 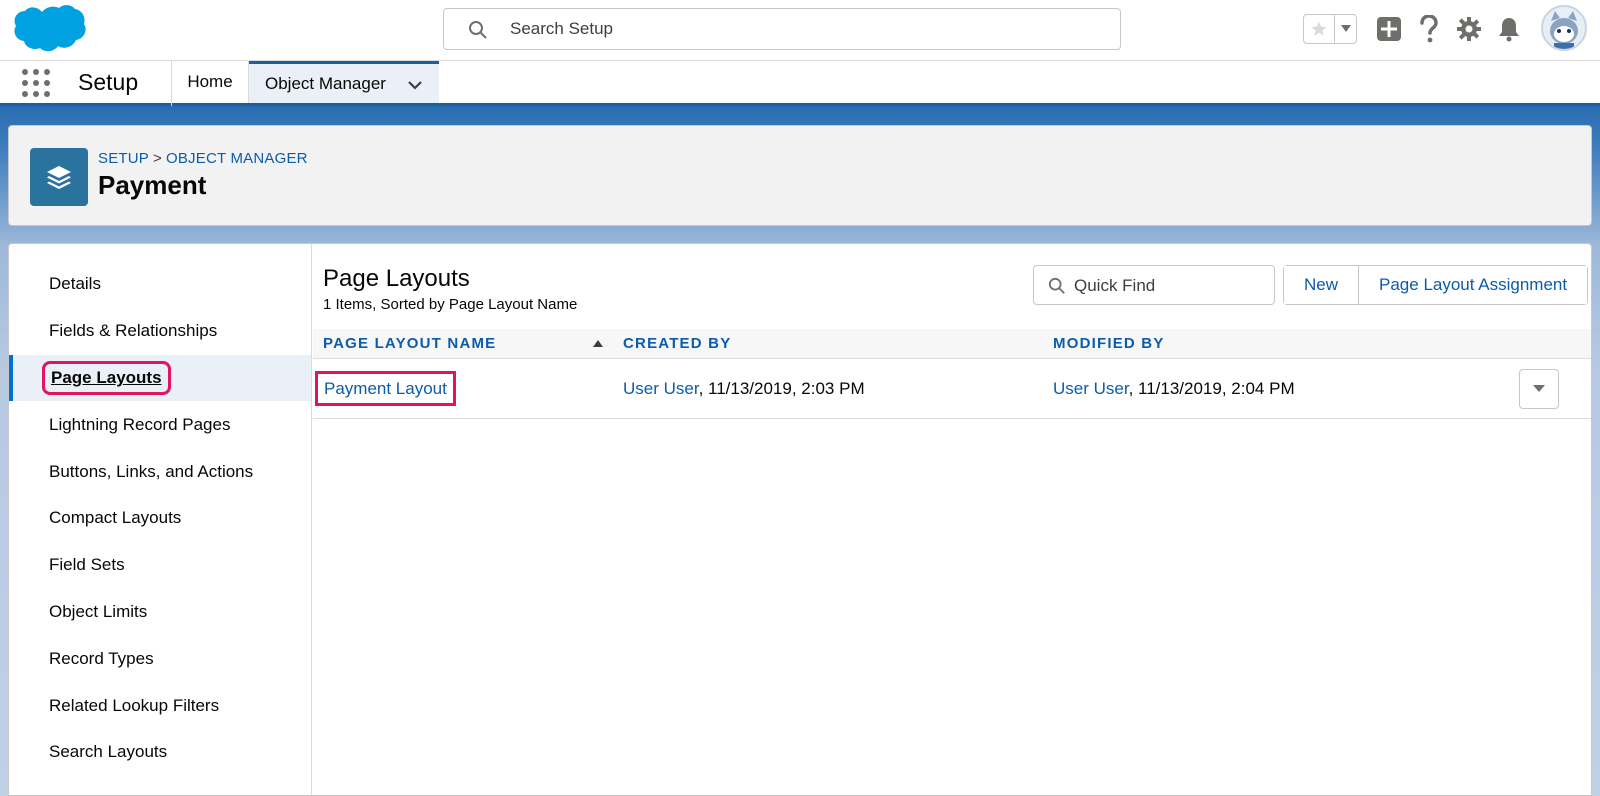 What do you see at coordinates (1473, 285) in the screenshot?
I see `page-layout-assignment-button: Page Layout Assignment` at bounding box center [1473, 285].